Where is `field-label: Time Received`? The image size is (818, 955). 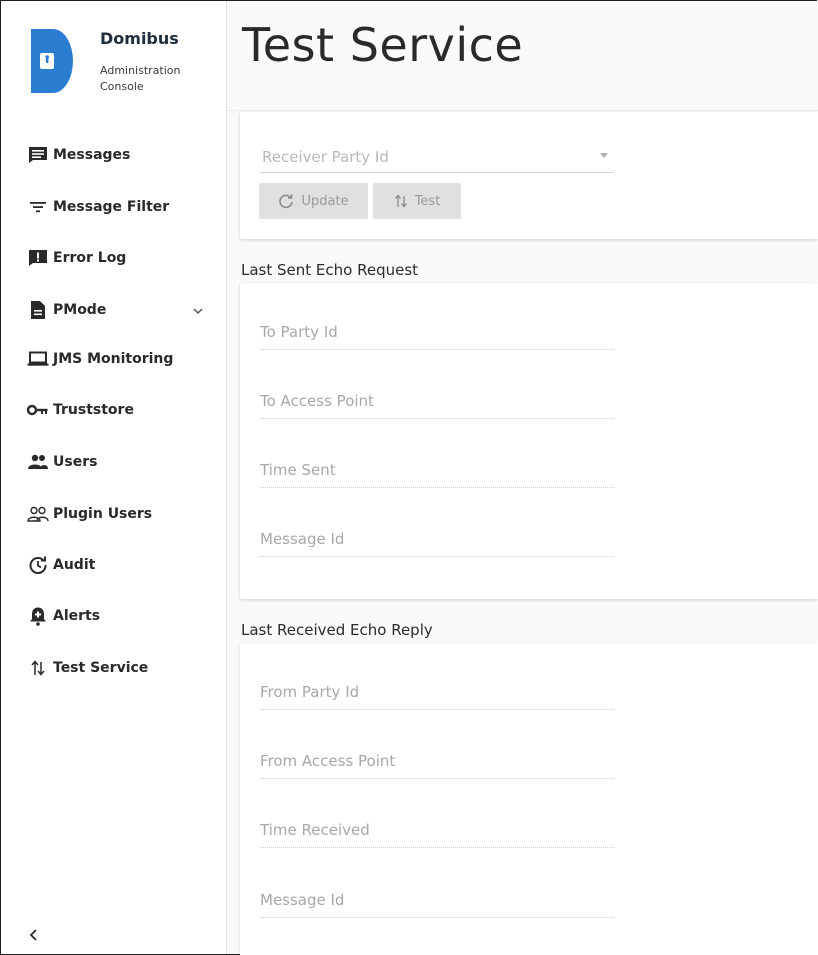 field-label: Time Received is located at coordinates (315, 830).